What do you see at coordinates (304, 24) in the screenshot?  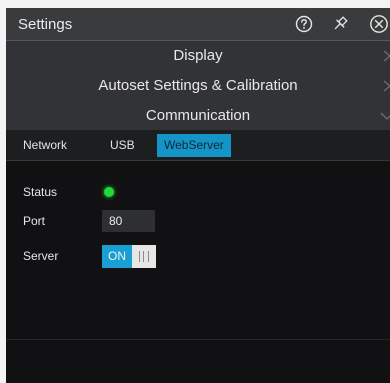 I see `help-circle-icon` at bounding box center [304, 24].